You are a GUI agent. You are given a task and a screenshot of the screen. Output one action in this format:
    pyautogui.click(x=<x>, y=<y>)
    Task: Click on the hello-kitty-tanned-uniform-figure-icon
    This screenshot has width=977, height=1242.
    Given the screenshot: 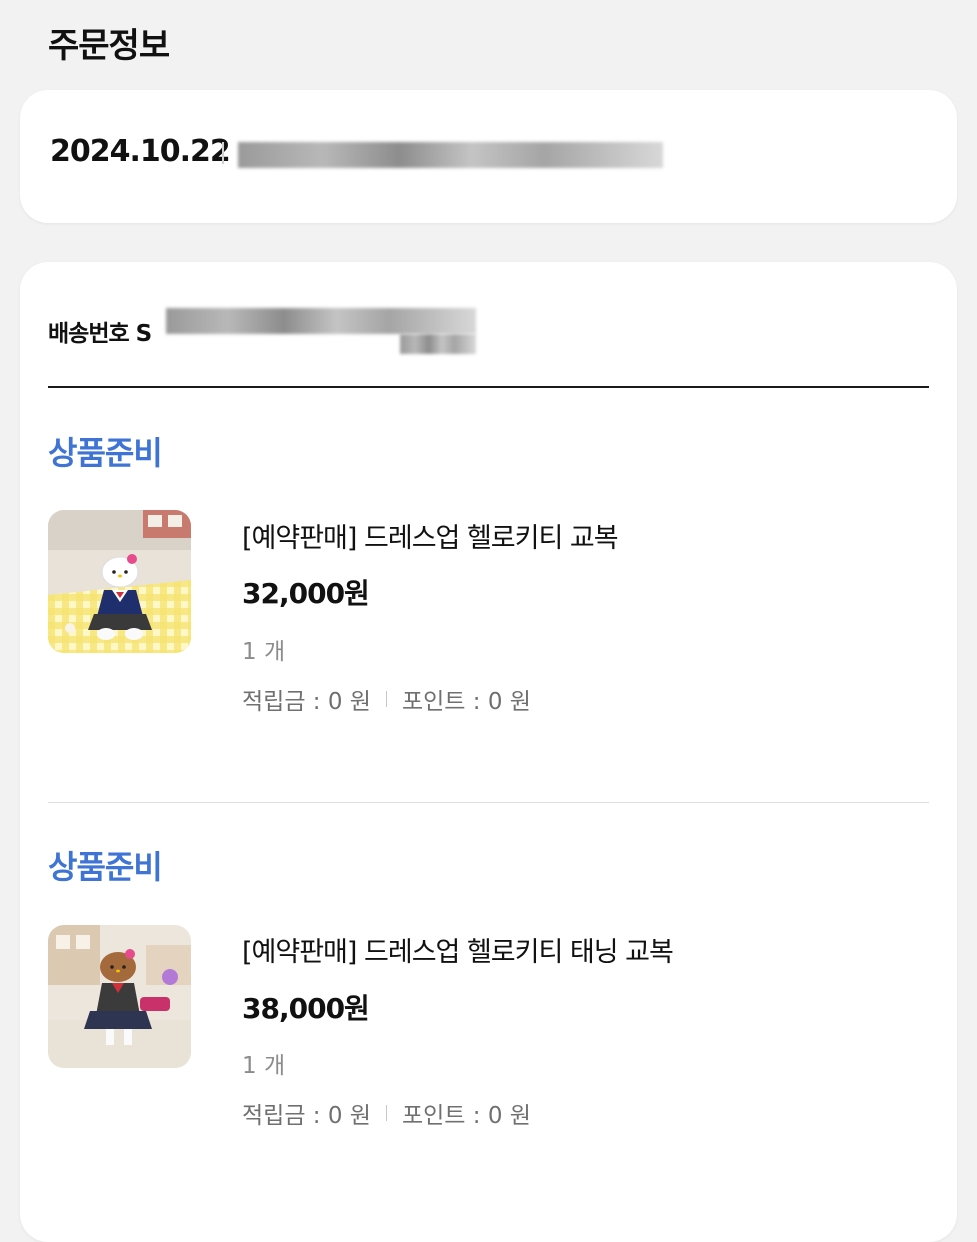 What is the action you would take?
    pyautogui.click(x=119, y=996)
    